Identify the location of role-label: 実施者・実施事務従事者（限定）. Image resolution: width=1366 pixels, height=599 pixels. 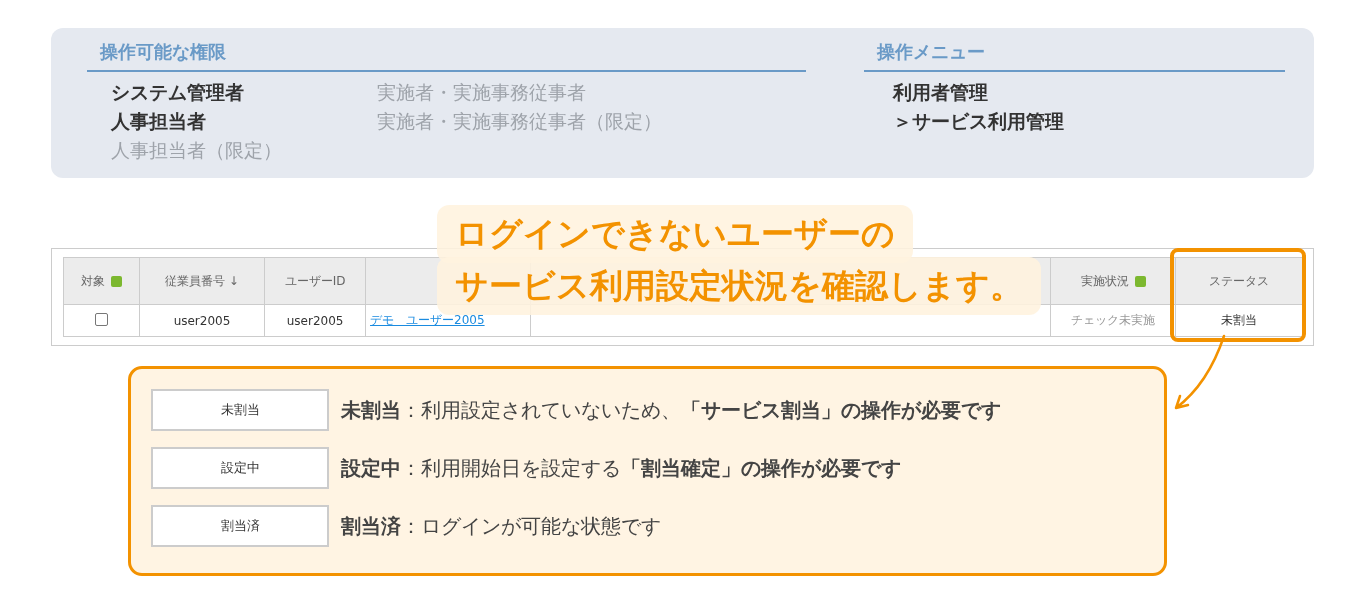
(520, 121).